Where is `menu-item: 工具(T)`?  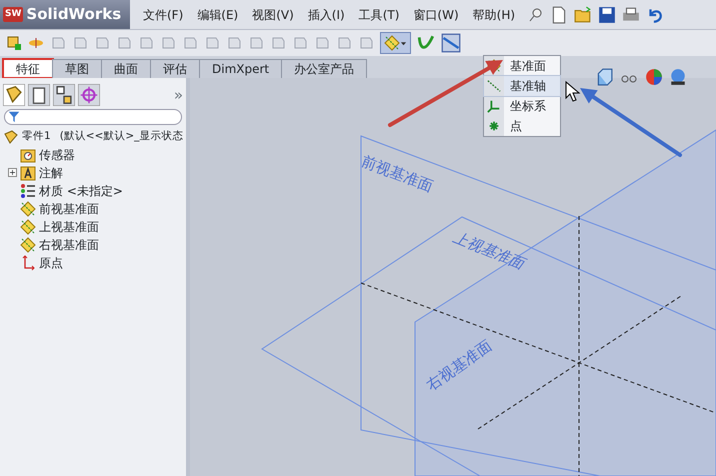 menu-item: 工具(T) is located at coordinates (379, 15).